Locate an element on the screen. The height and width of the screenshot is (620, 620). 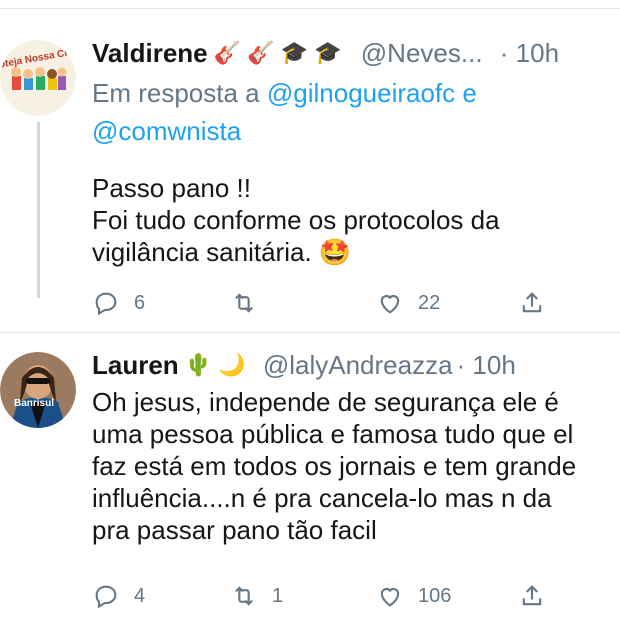
tweet-actions: 6 22 is located at coordinates (322, 303).